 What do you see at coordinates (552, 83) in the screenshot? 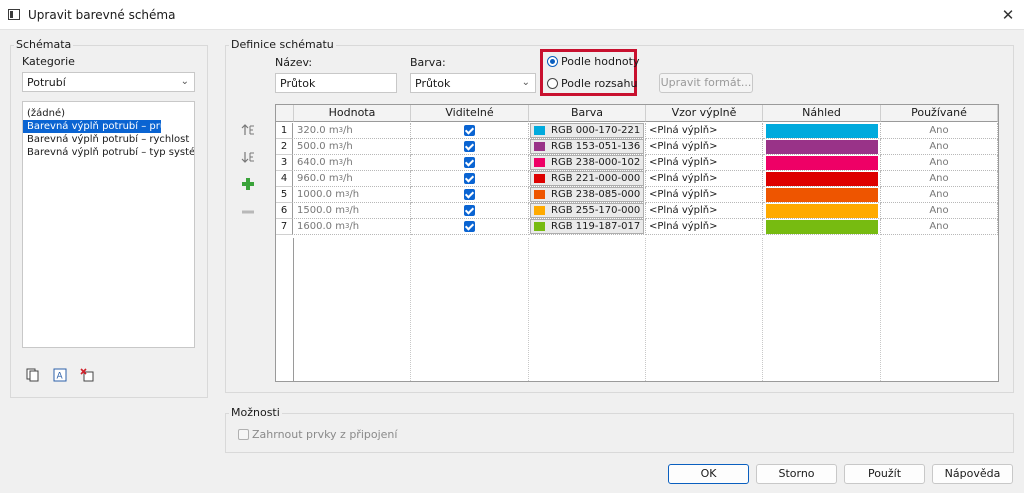
I see `by-range-radio` at bounding box center [552, 83].